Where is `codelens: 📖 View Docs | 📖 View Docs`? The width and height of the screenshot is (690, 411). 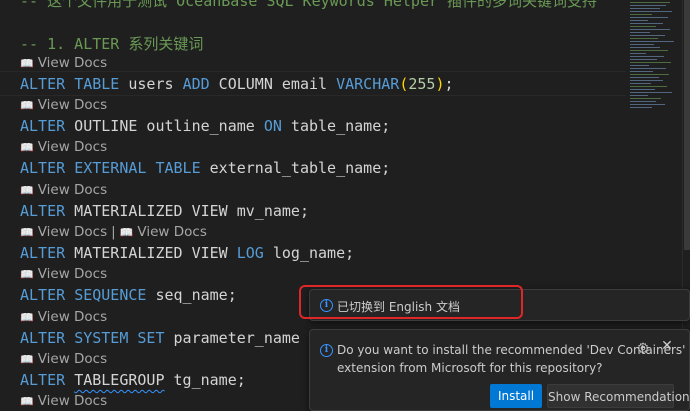 codelens: 📖 View Docs | 📖 View Docs is located at coordinates (113, 232).